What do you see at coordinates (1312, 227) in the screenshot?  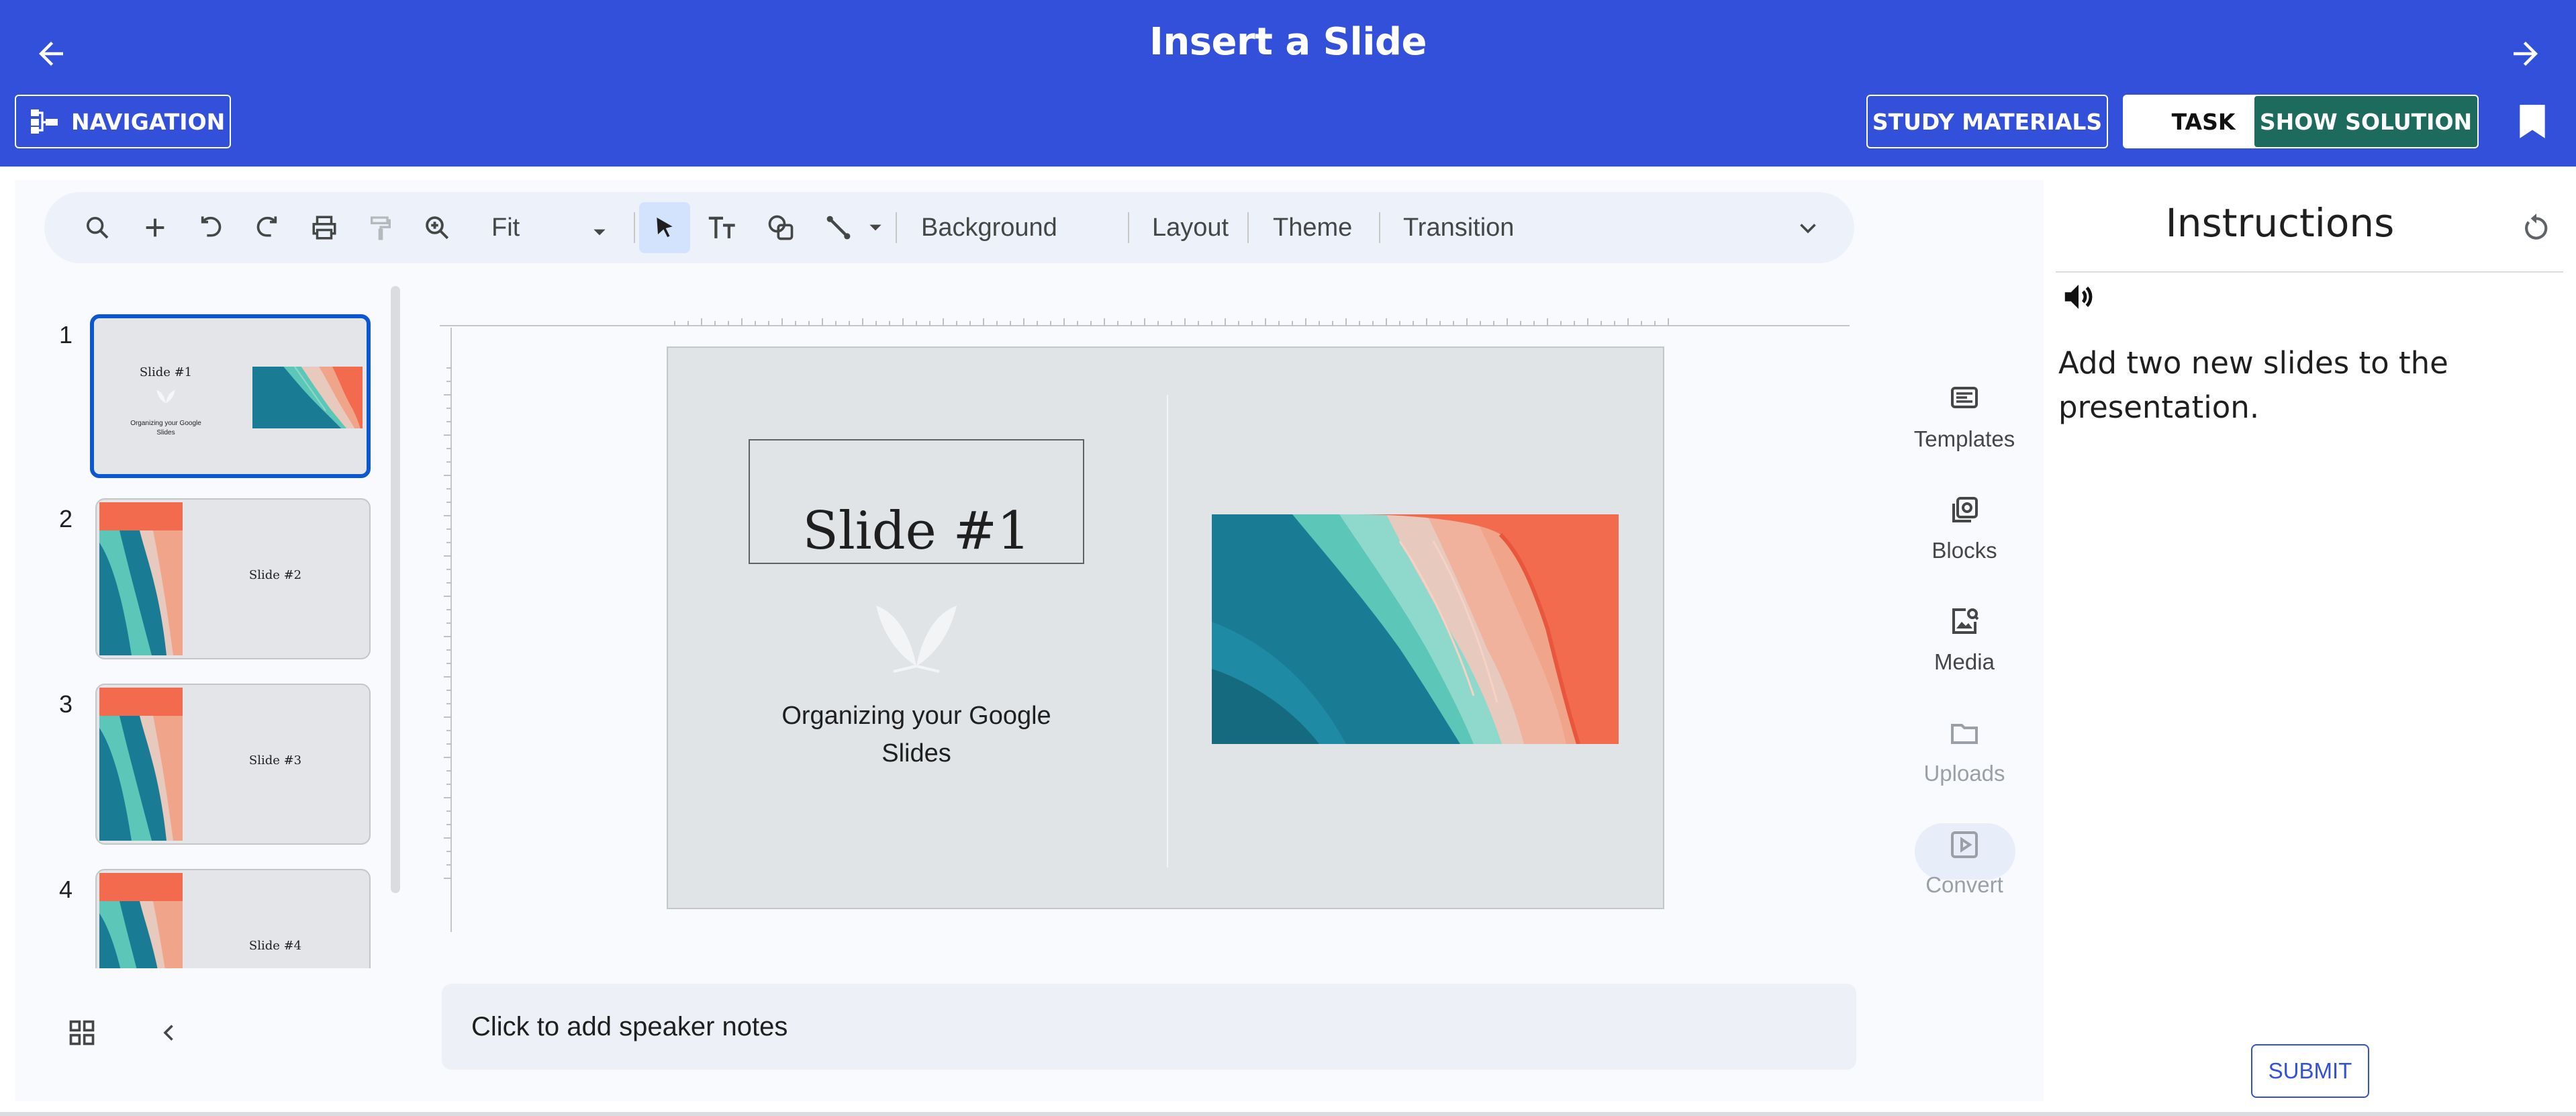 I see `theme-button: Theme` at bounding box center [1312, 227].